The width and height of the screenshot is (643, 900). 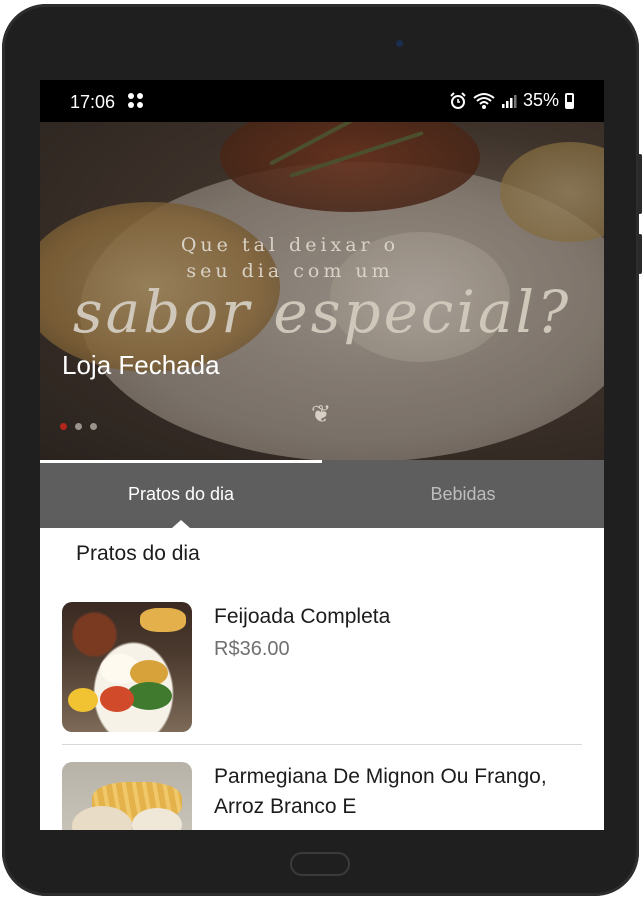 What do you see at coordinates (322, 744) in the screenshot?
I see `item-divider` at bounding box center [322, 744].